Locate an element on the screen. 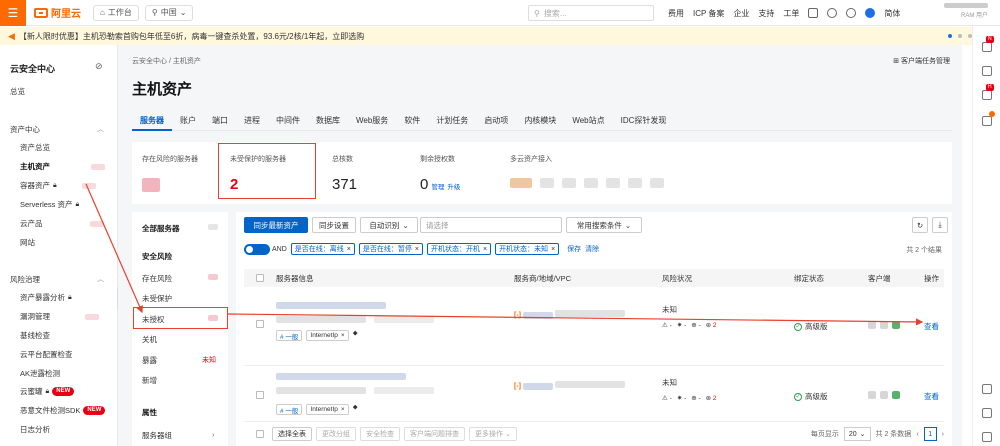 This screenshot has width=1000, height=446. cart-icon is located at coordinates (987, 389).